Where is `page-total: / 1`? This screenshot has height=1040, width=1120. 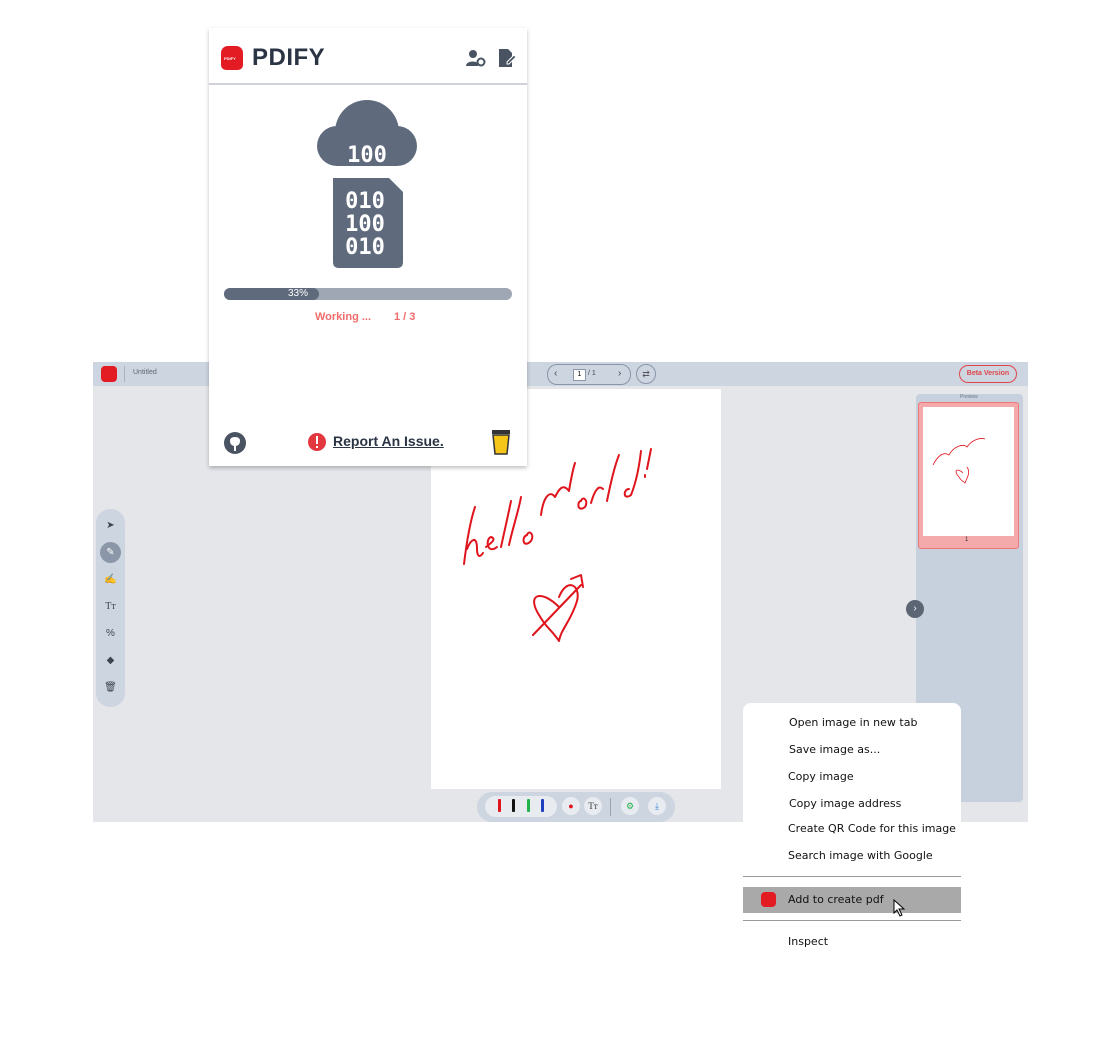
page-total: / 1 is located at coordinates (592, 373).